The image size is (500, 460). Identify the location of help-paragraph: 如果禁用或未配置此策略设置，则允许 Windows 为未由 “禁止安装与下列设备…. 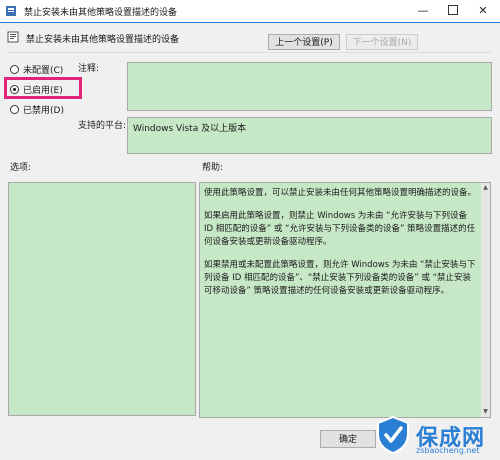
(340, 278).